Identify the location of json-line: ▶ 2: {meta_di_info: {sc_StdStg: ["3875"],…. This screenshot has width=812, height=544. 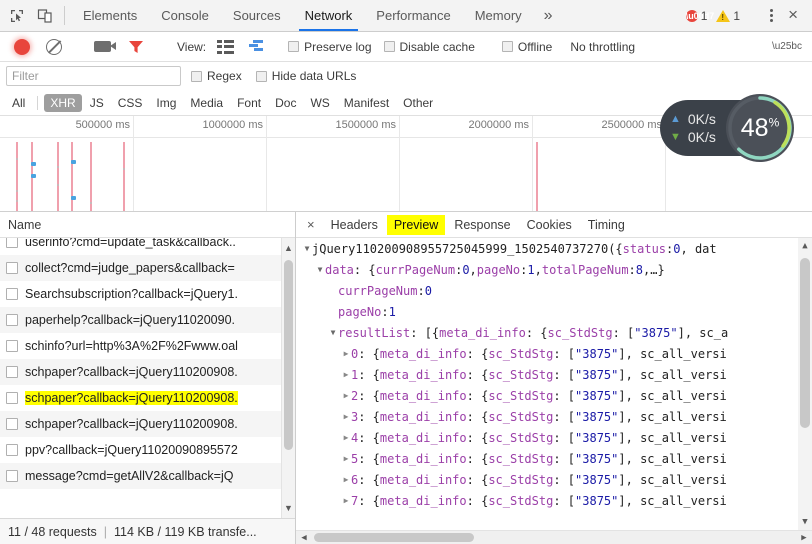
(554, 395).